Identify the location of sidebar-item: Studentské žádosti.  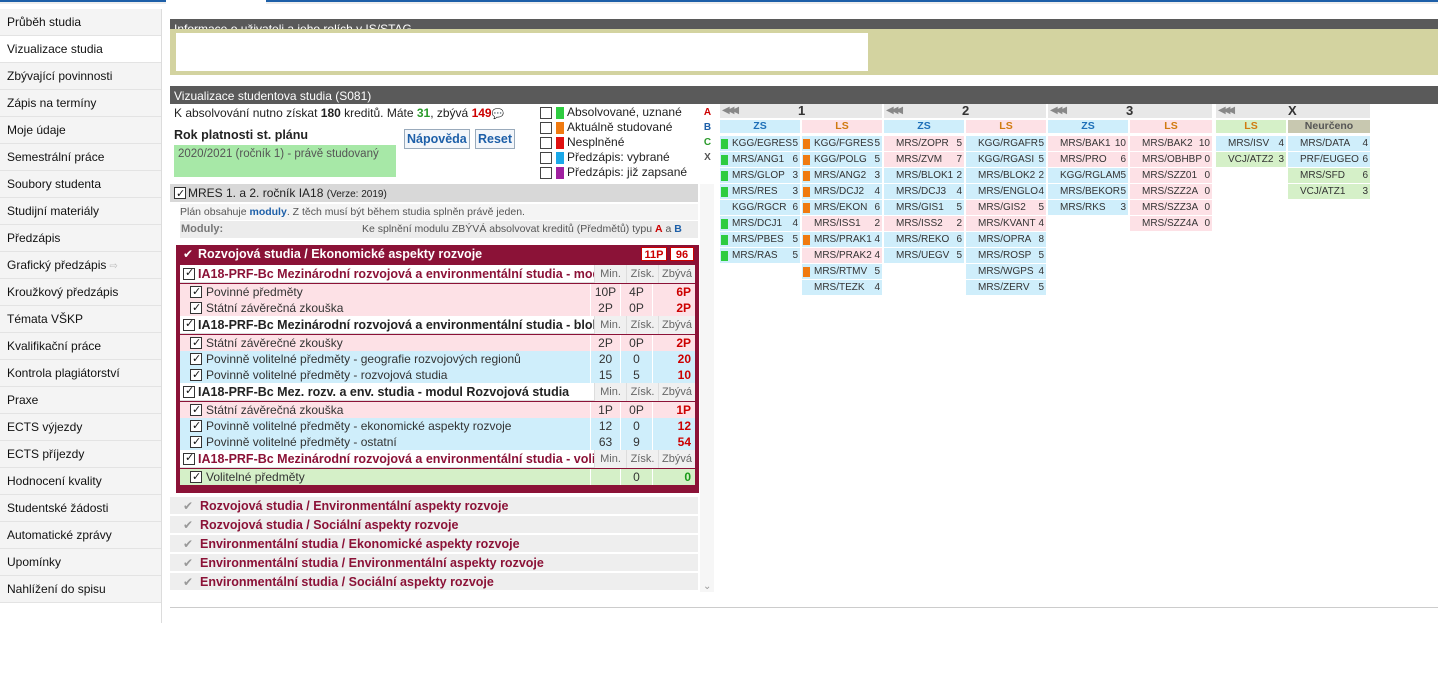
(80, 508).